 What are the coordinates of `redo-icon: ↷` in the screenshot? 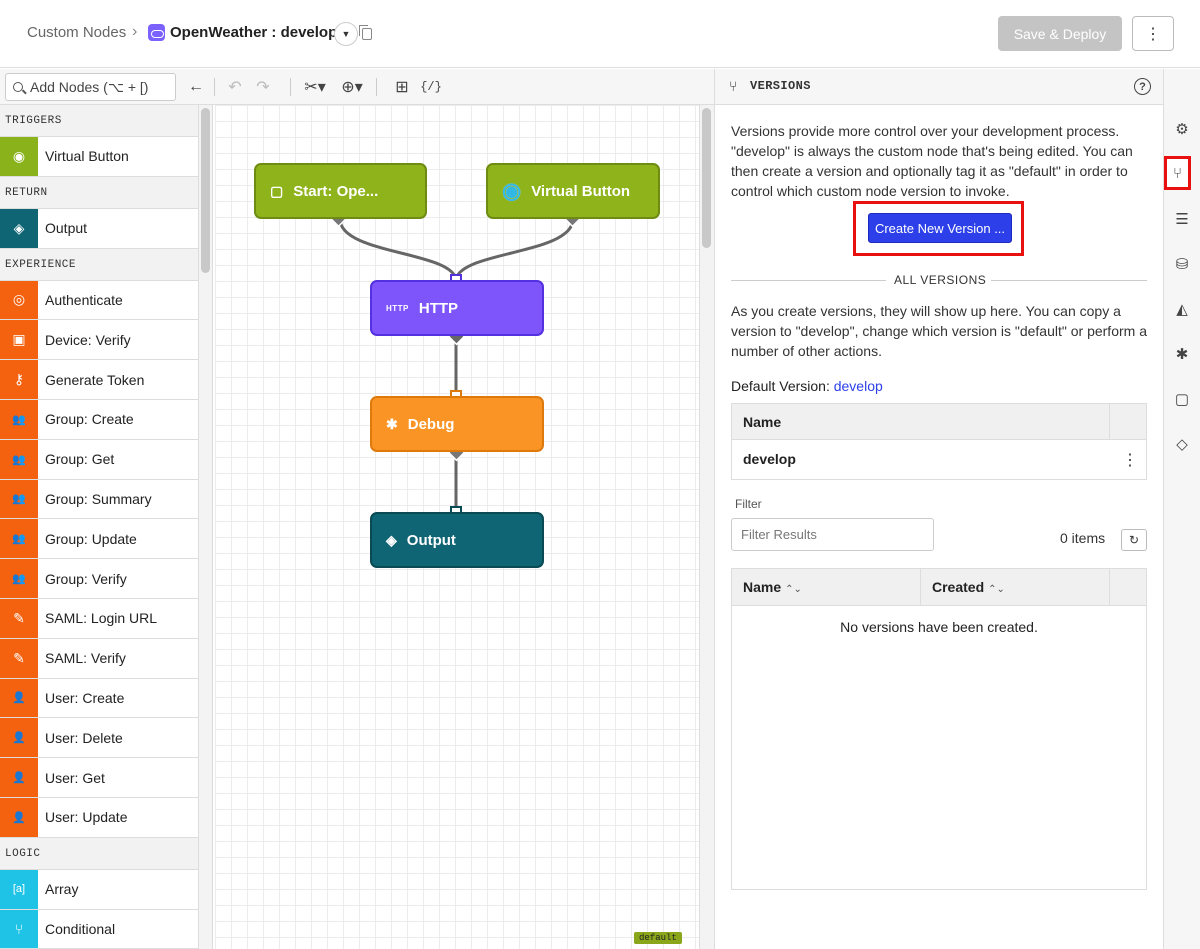 It's located at (263, 87).